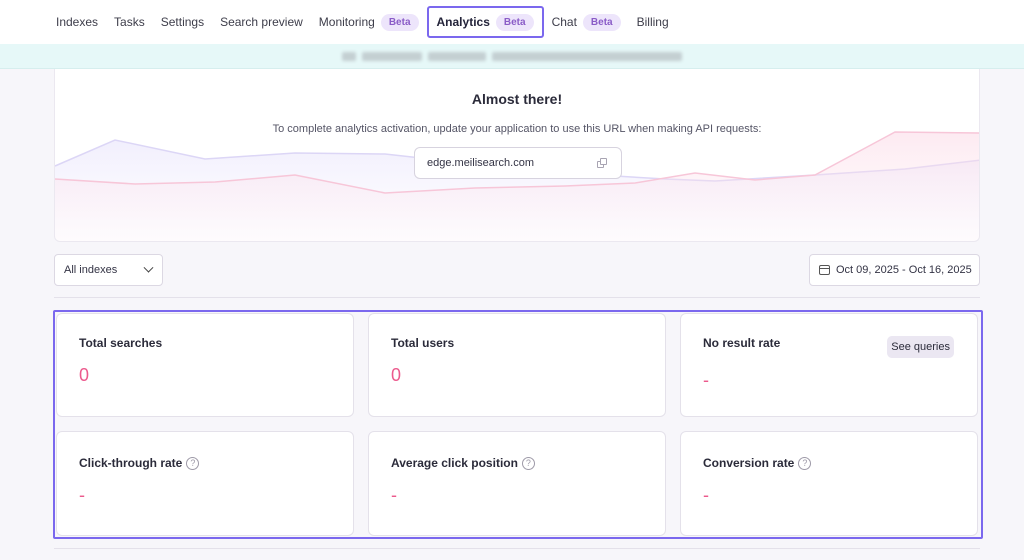  I want to click on copy-icon, so click(603, 163).